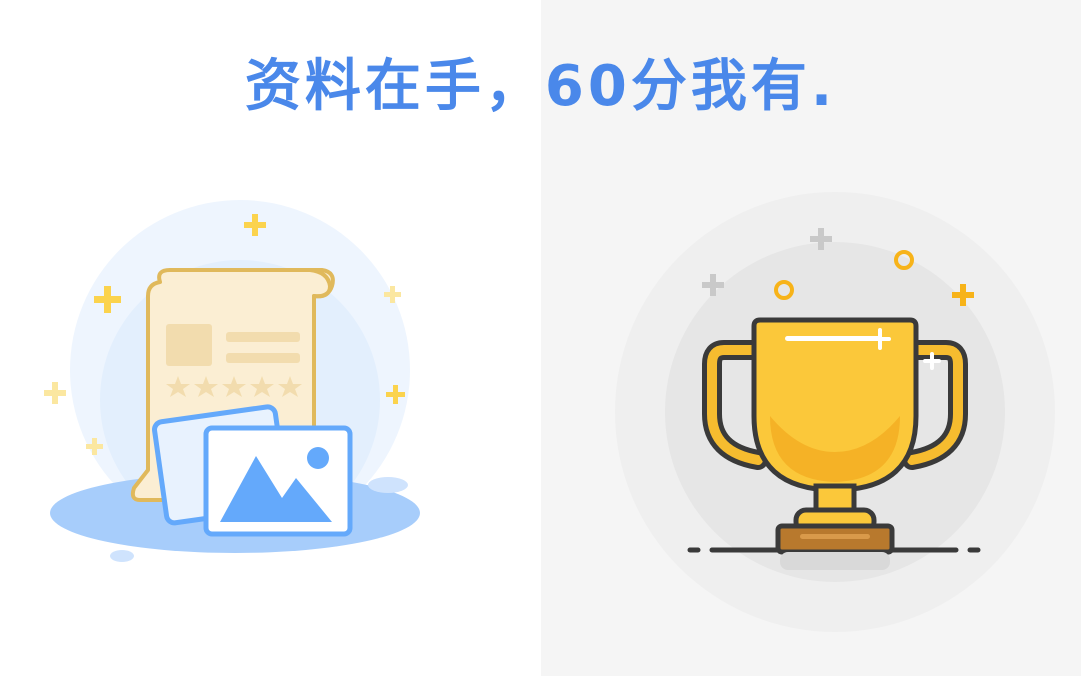  I want to click on scroll-image-placeholder, so click(189, 345).